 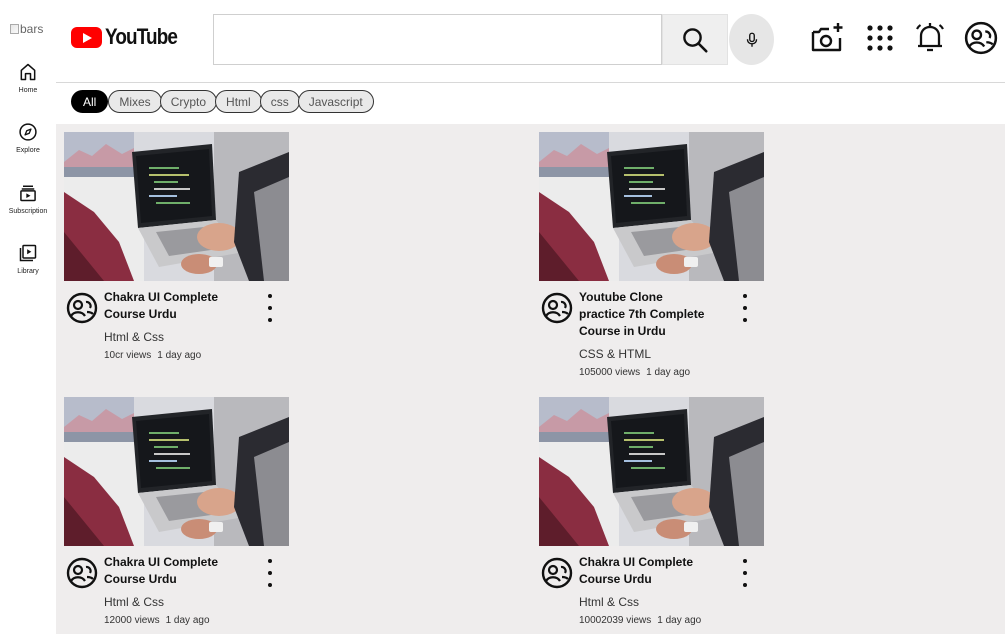 I want to click on sidebar-item-subscription: Subscription, so click(x=28, y=199).